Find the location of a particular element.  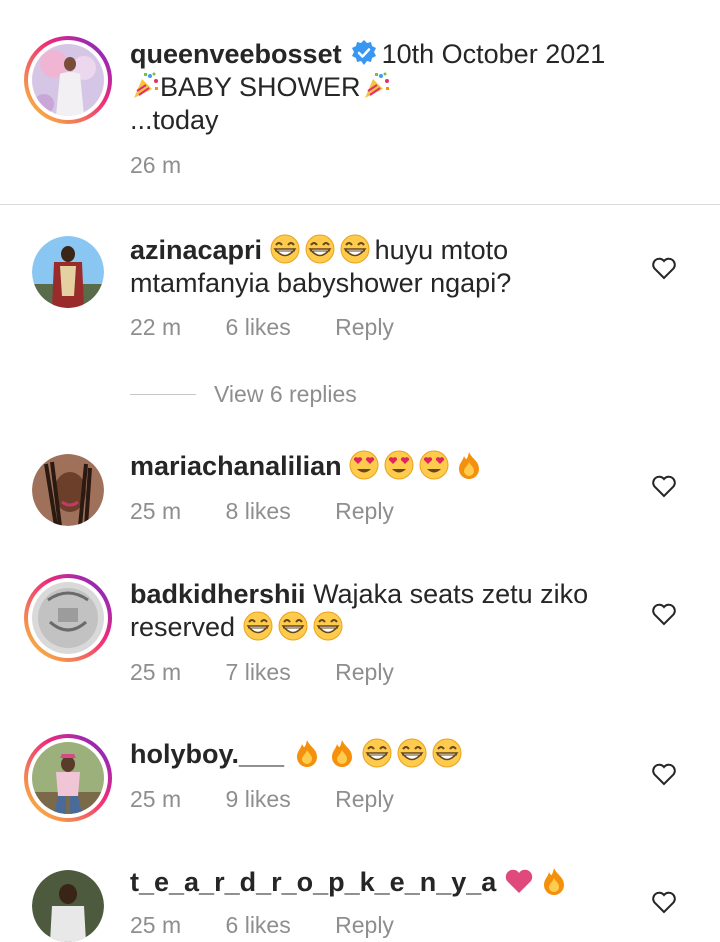

comment-time: 22 m is located at coordinates (156, 327).